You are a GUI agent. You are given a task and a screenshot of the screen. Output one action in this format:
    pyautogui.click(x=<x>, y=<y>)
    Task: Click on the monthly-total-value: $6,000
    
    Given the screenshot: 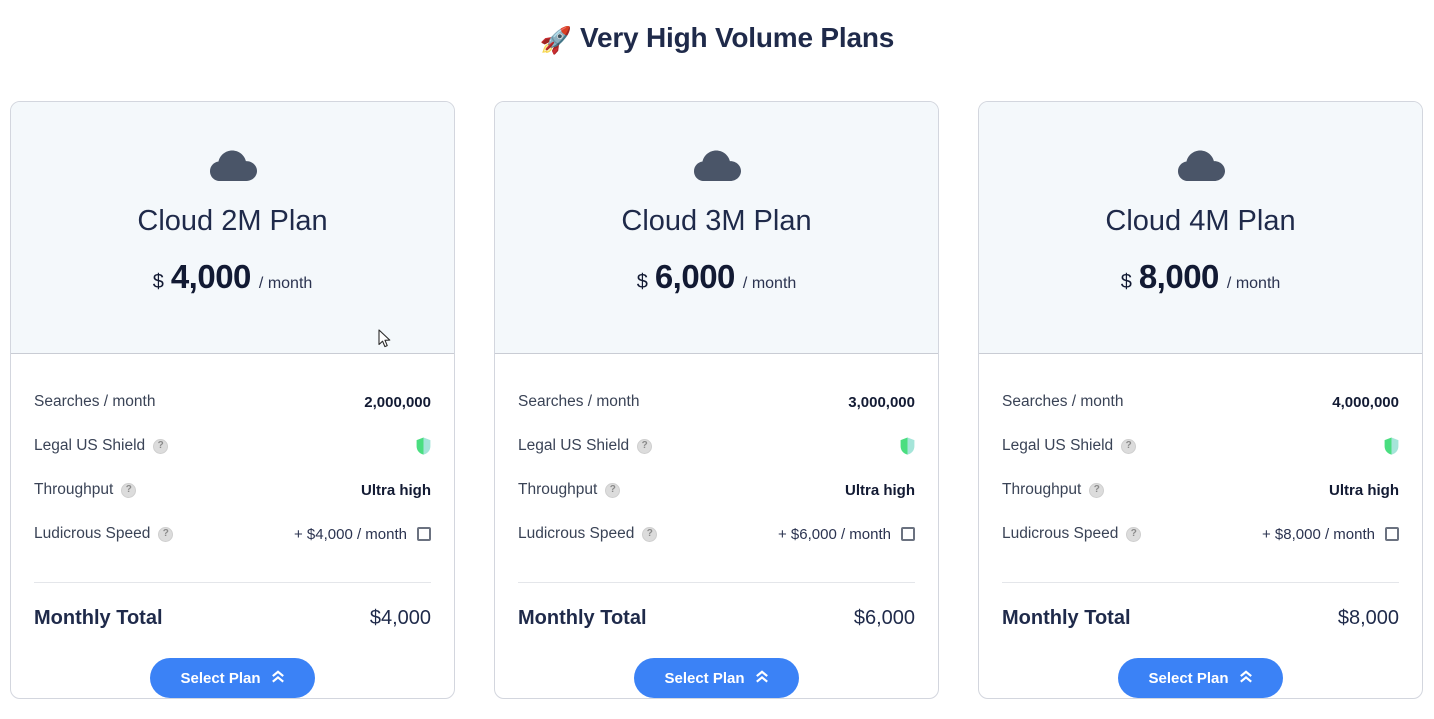 What is the action you would take?
    pyautogui.click(x=884, y=618)
    